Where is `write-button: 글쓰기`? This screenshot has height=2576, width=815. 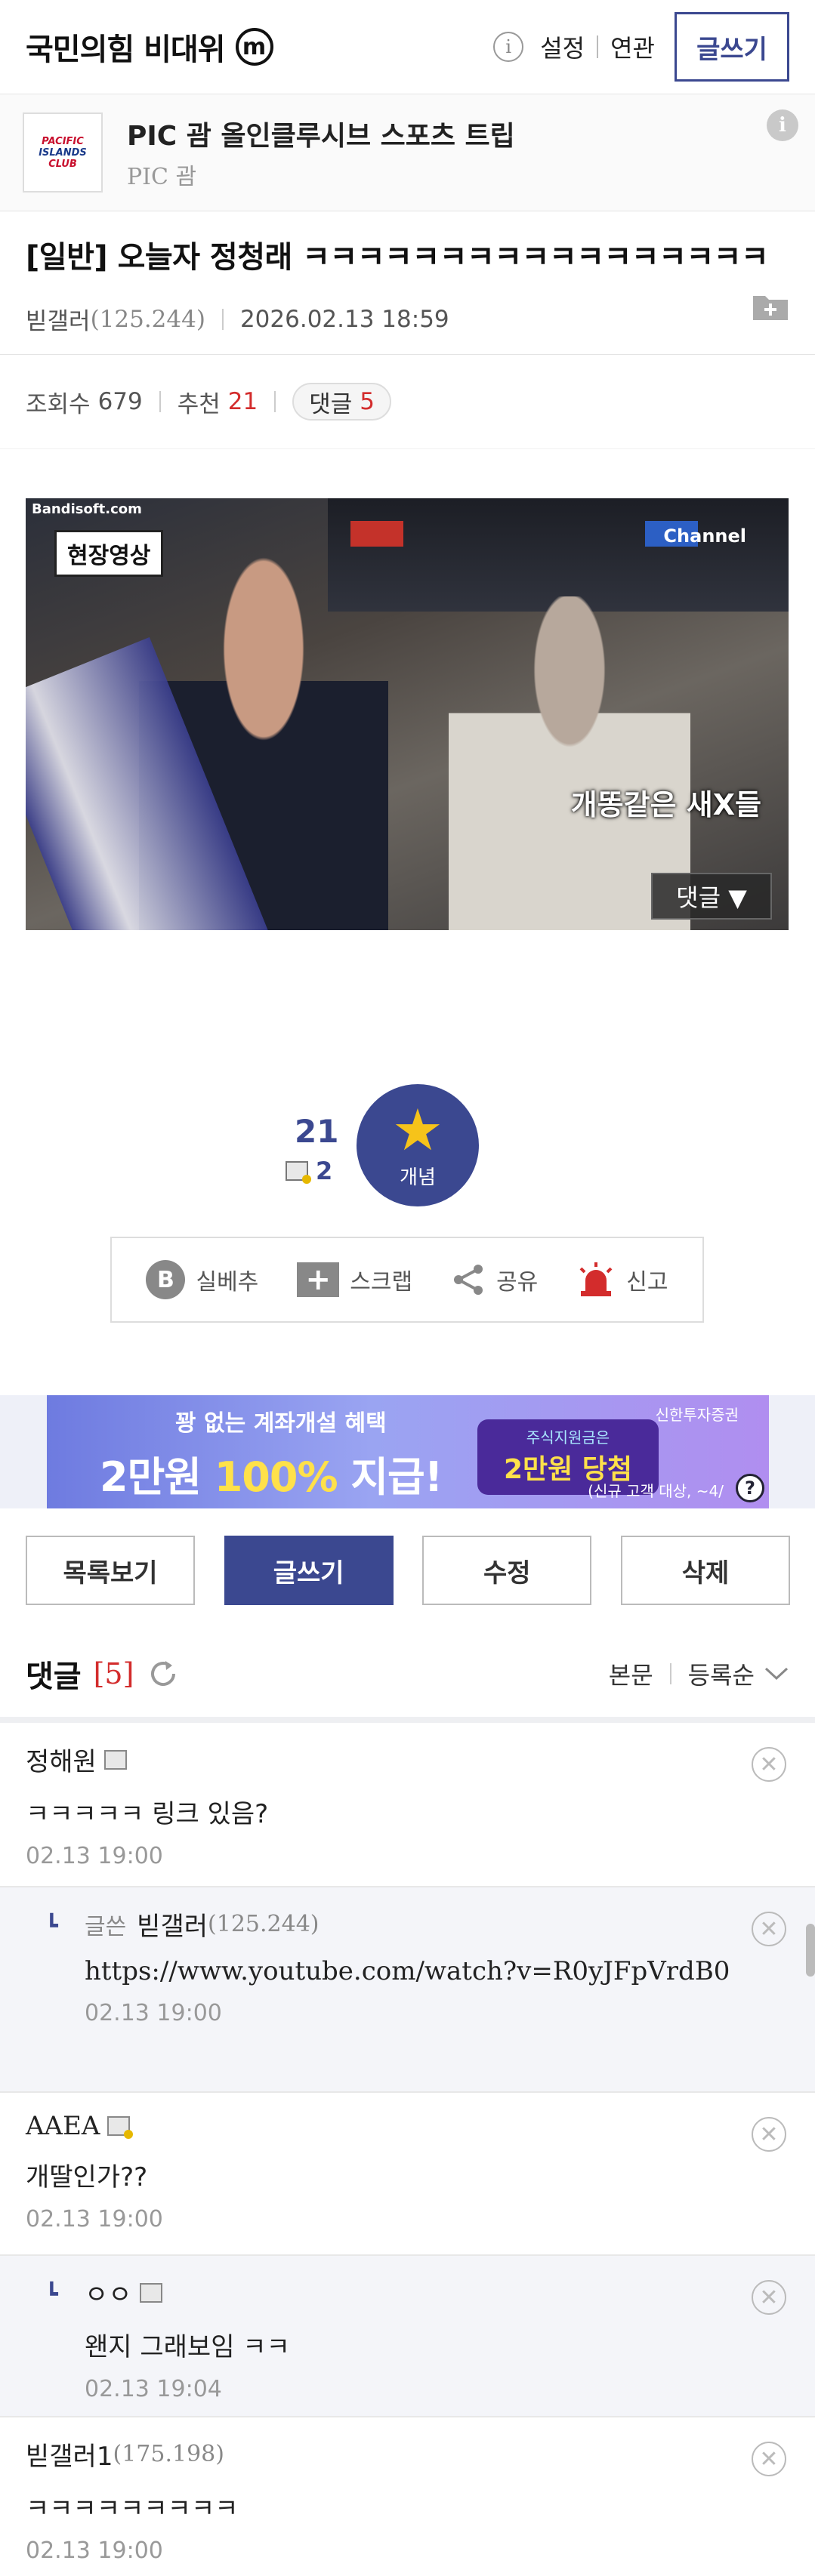
write-button: 글쓰기 is located at coordinates (309, 1570).